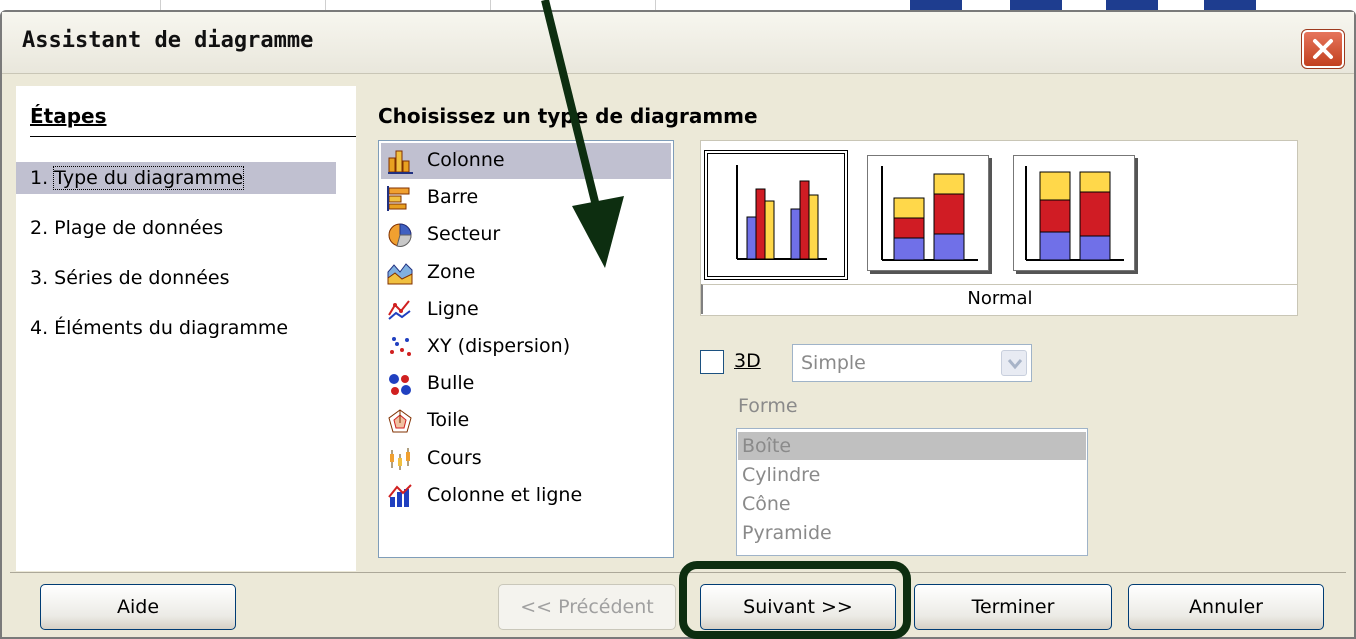 This screenshot has height=639, width=1356. What do you see at coordinates (453, 197) in the screenshot?
I see `chart-type-label: Barre` at bounding box center [453, 197].